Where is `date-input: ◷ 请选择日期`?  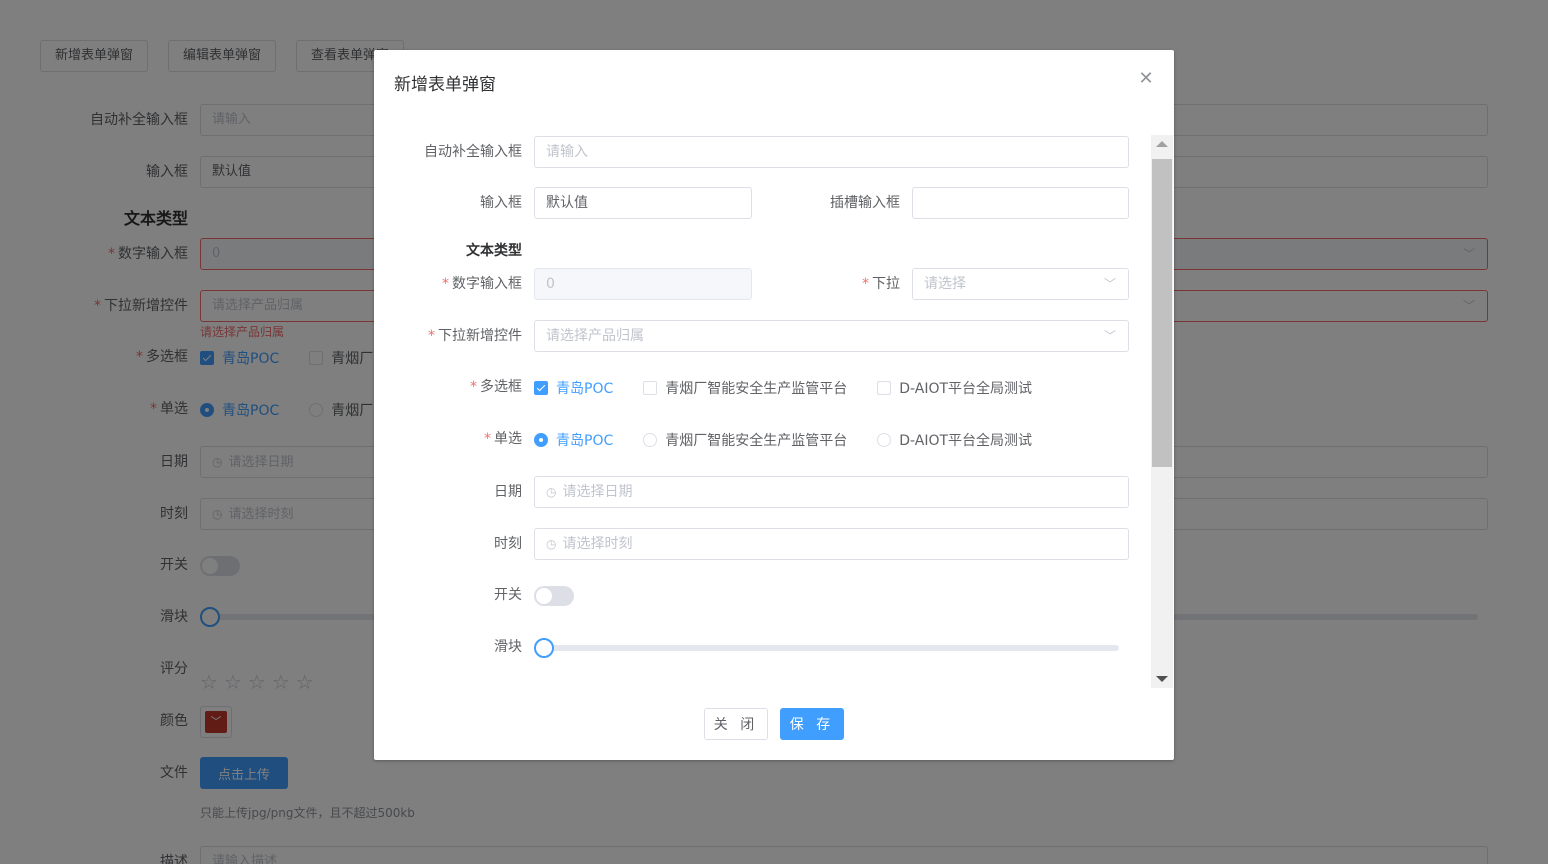
date-input: ◷ 请选择日期 is located at coordinates (831, 492).